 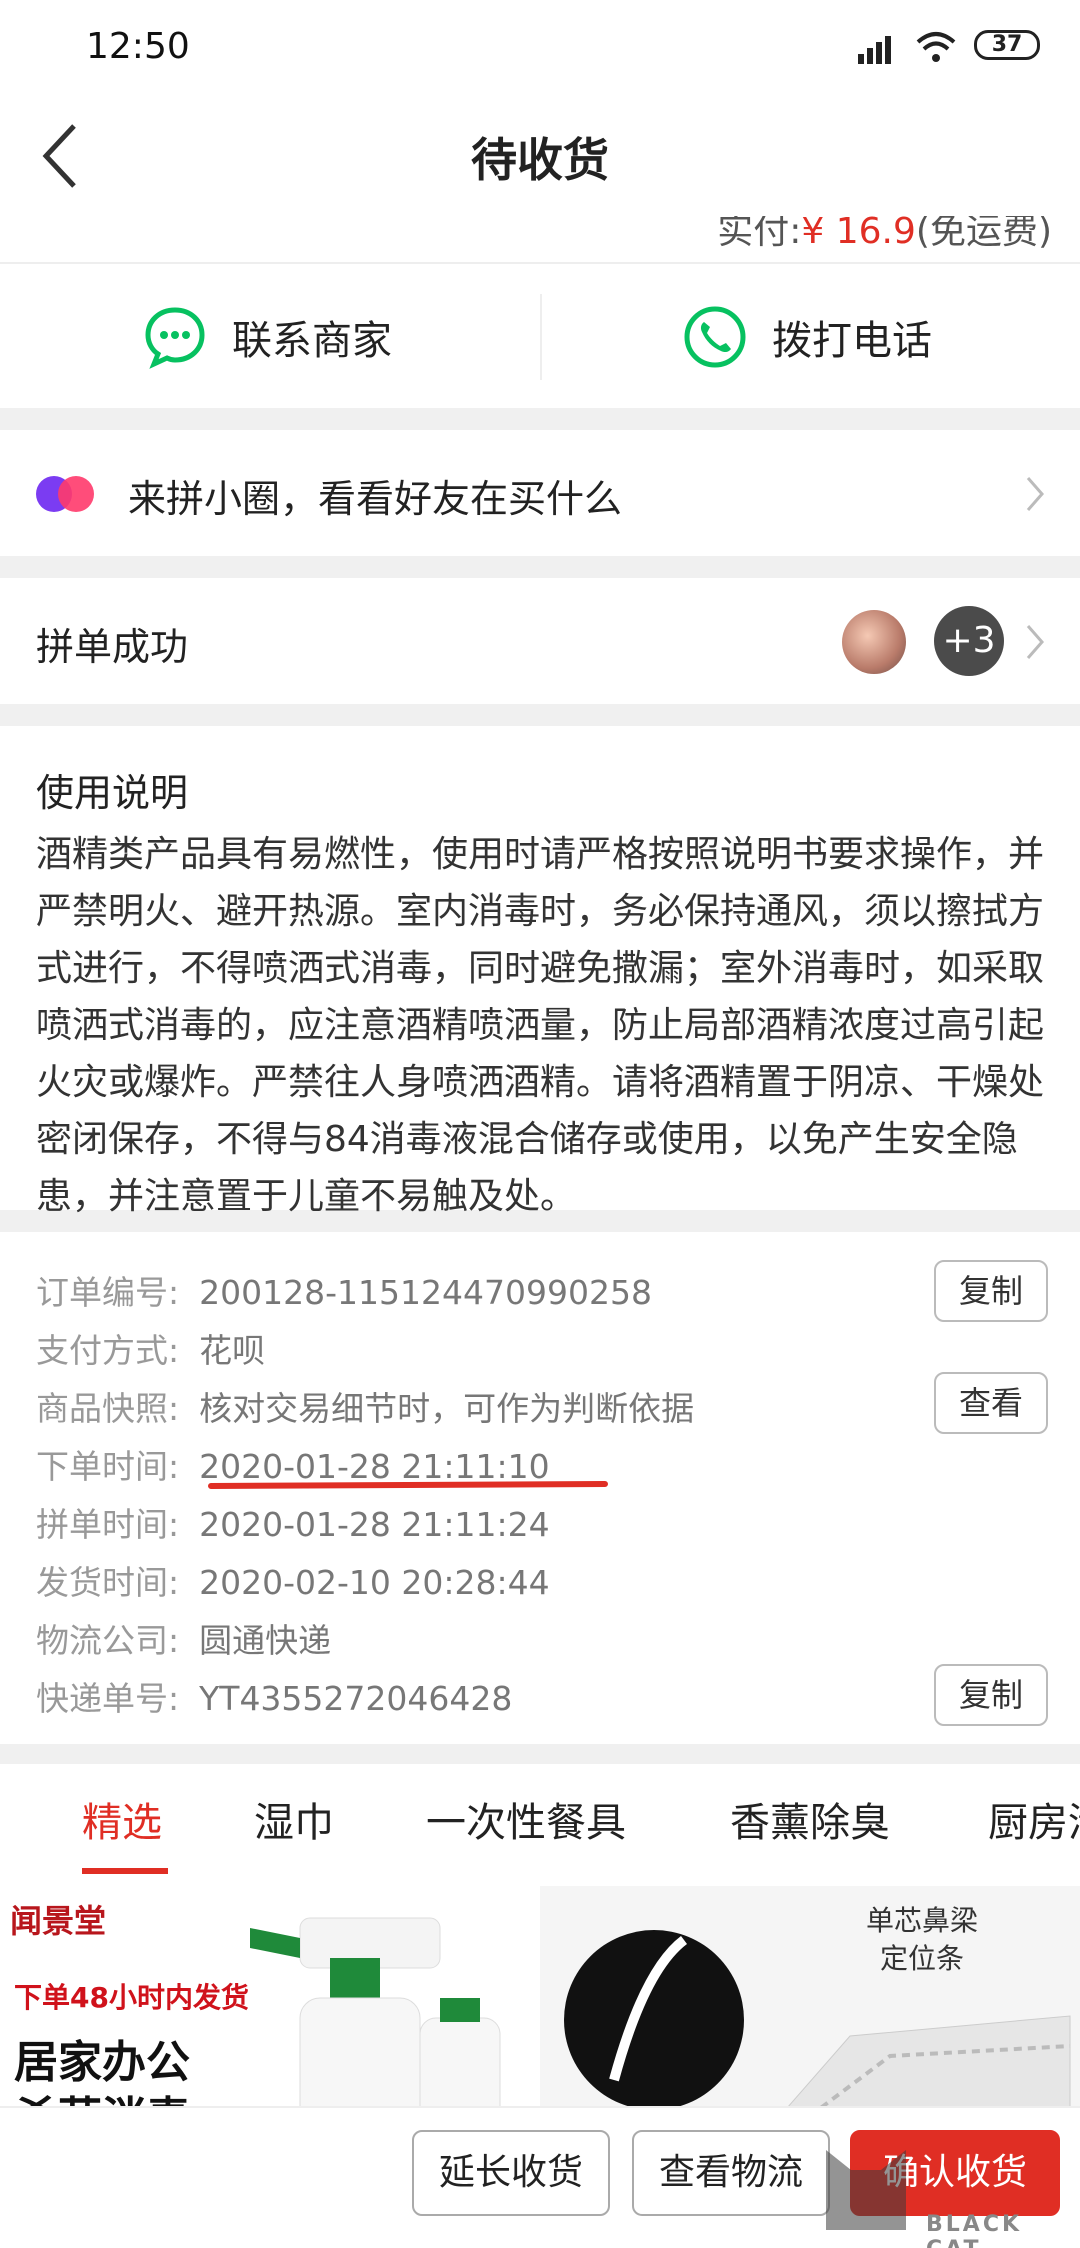 What do you see at coordinates (375, 2011) in the screenshot?
I see `spray-bottle-image` at bounding box center [375, 2011].